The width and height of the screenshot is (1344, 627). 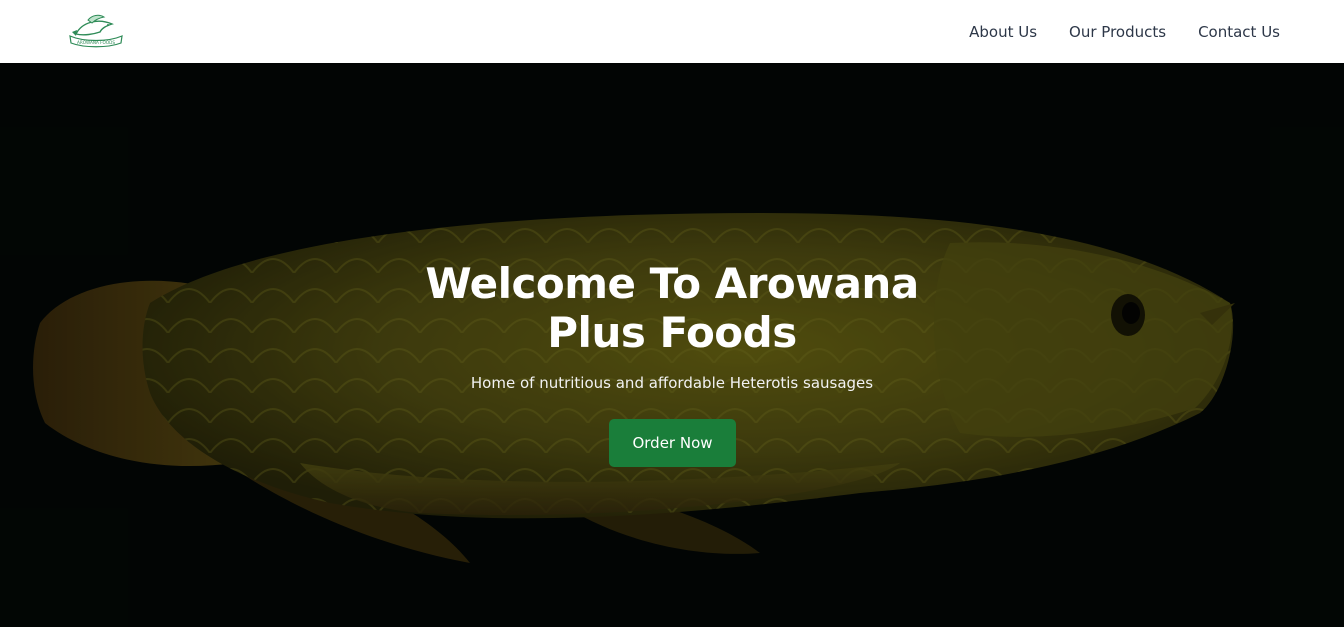 What do you see at coordinates (1117, 32) in the screenshot?
I see `nav-our-products: Our Products` at bounding box center [1117, 32].